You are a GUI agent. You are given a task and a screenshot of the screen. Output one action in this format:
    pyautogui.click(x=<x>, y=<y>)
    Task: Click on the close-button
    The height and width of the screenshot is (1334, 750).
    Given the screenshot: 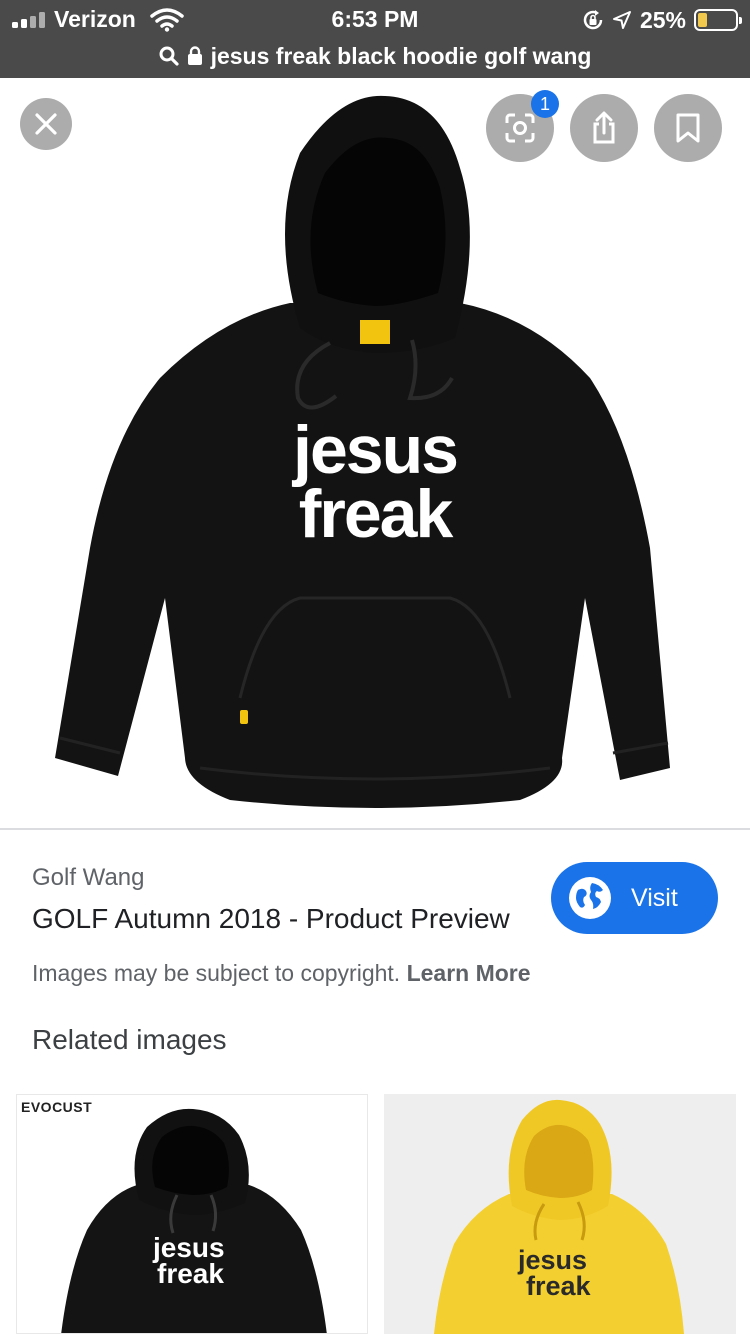 What is the action you would take?
    pyautogui.click(x=46, y=124)
    